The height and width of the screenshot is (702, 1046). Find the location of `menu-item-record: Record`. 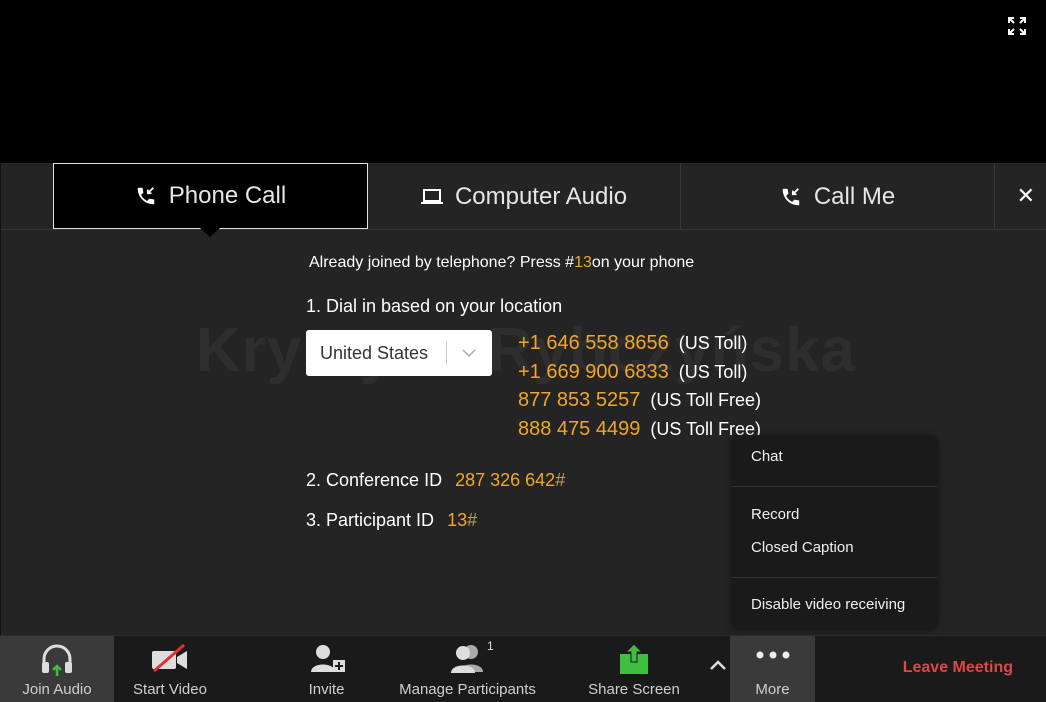

menu-item-record: Record is located at coordinates (775, 514).